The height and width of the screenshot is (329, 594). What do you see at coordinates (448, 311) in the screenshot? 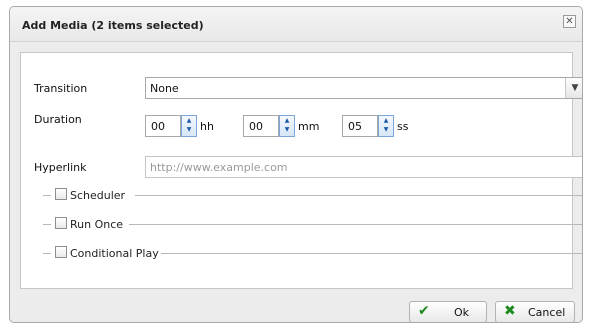
I see `ok-button: ✔ Ok` at bounding box center [448, 311].